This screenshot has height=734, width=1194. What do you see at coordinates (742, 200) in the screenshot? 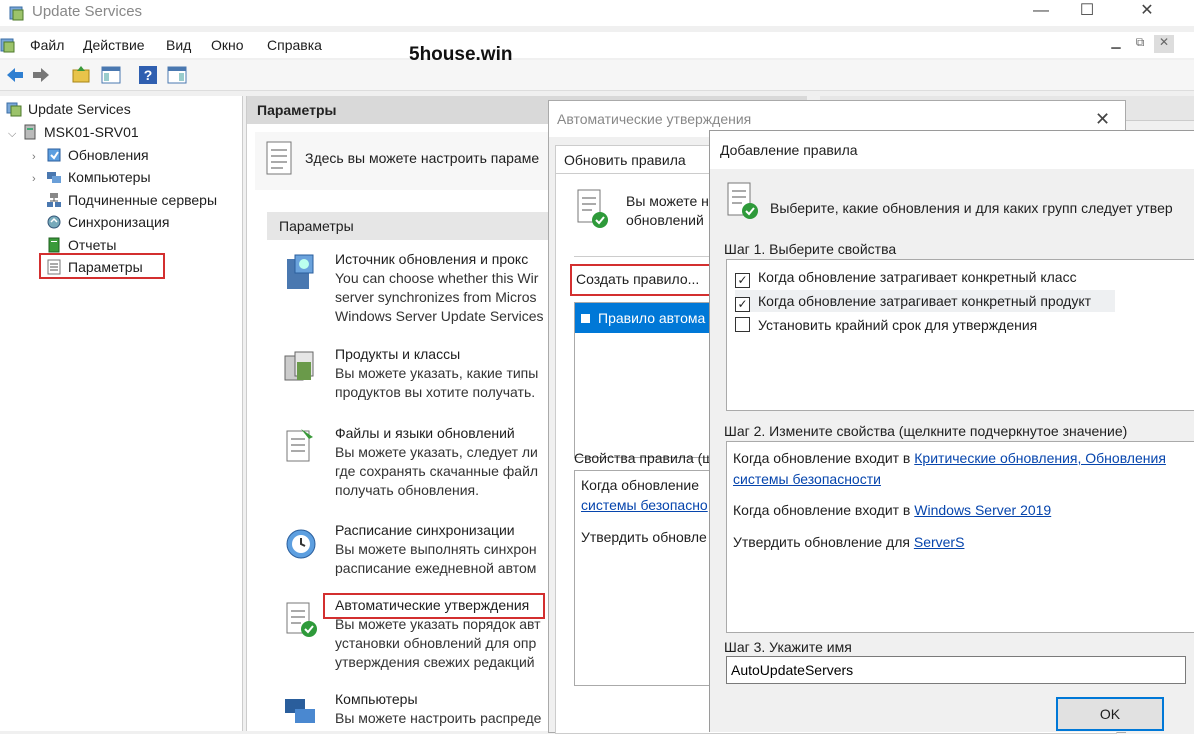
I see `auto-approve-icon` at bounding box center [742, 200].